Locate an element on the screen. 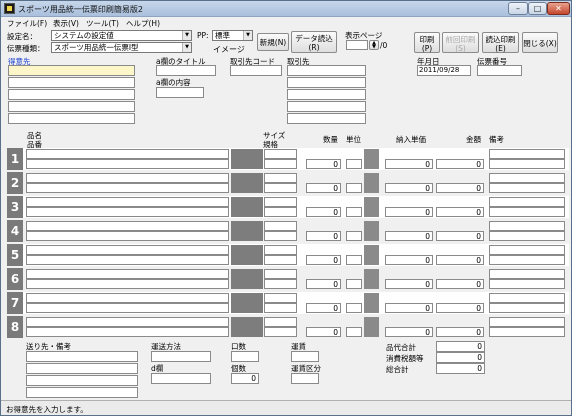 Image resolution: width=572 pixels, height=416 pixels. pp-select: 標準 ▼ is located at coordinates (232, 35).